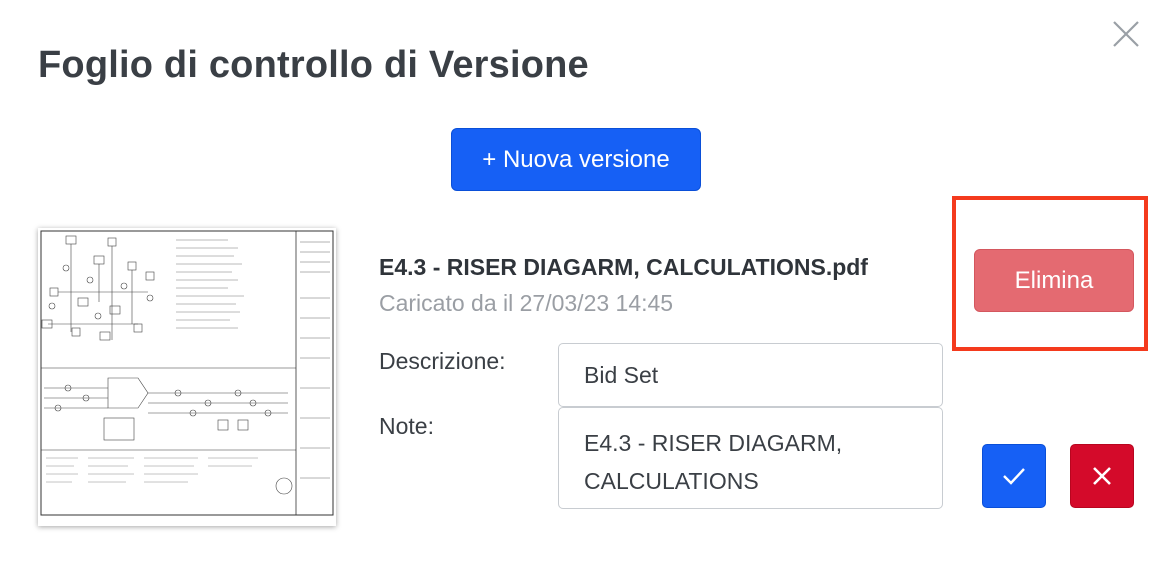 Image resolution: width=1162 pixels, height=580 pixels. Describe the element at coordinates (623, 267) in the screenshot. I see `file-name: E4.3 - RISER DIAGARM, CALCULATIONS.pdf` at that location.